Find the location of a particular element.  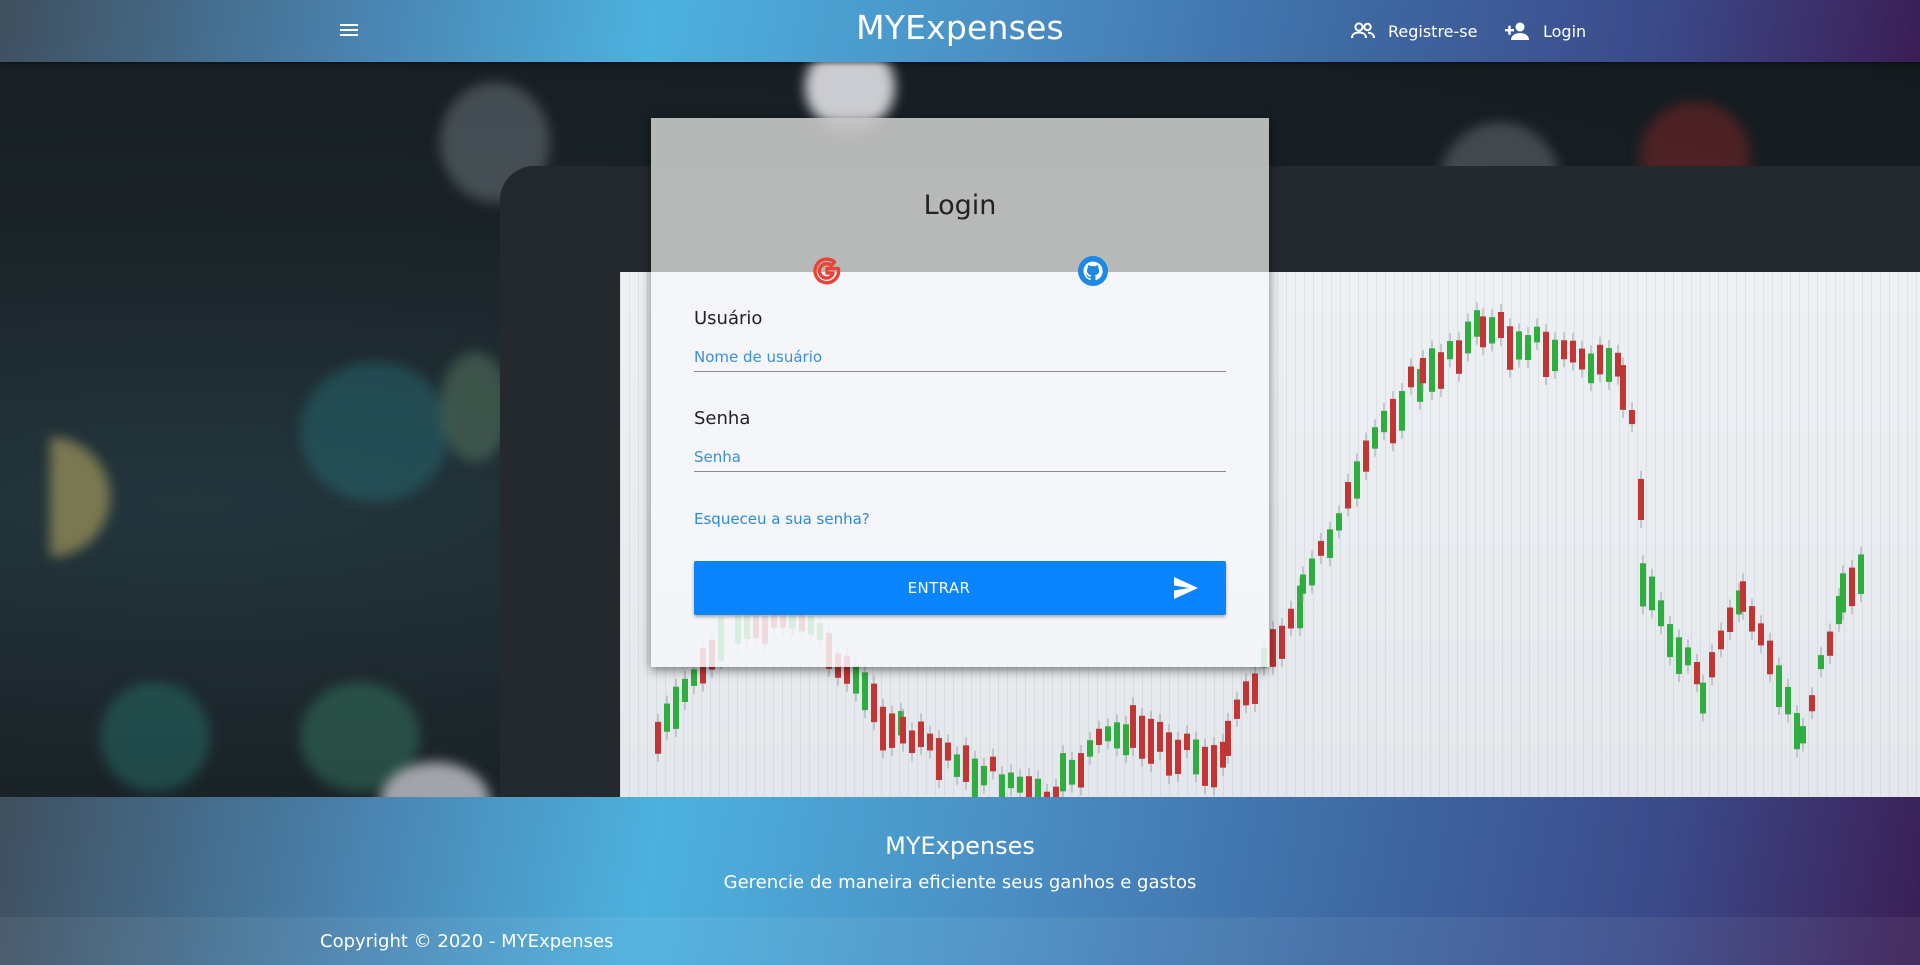

top-navbar: MYExpenses Registre-se Login is located at coordinates (960, 31).